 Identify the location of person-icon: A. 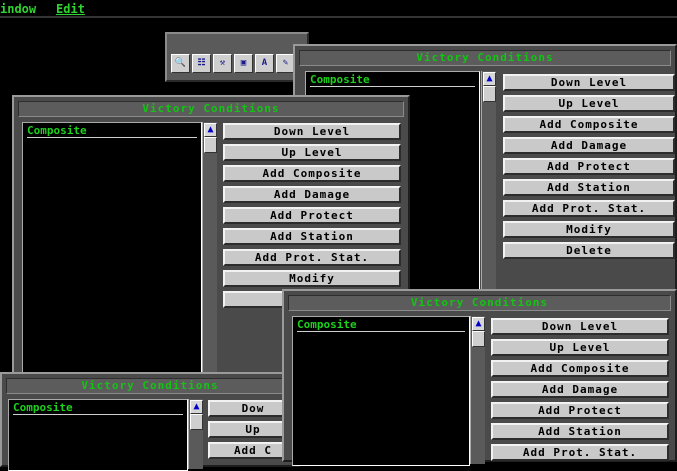
(264, 63).